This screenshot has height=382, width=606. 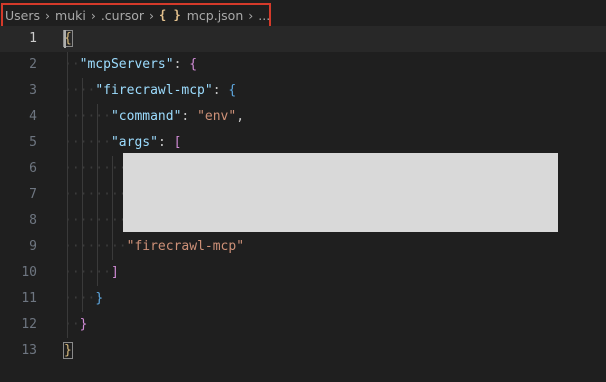 What do you see at coordinates (185, 246) in the screenshot?
I see `json-string-value: "firecrawl-mcp"` at bounding box center [185, 246].